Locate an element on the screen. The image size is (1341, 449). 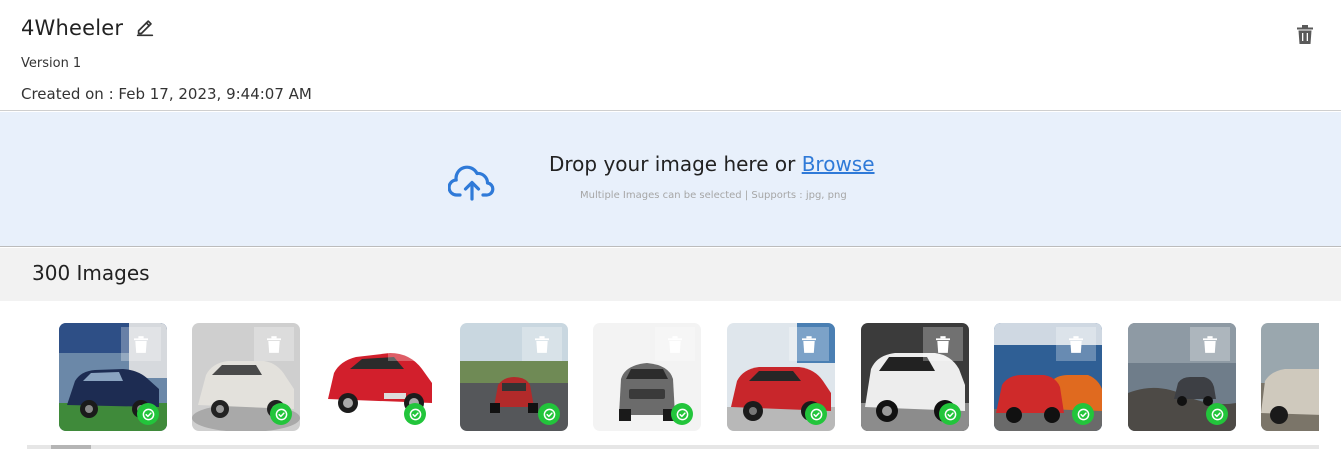
dataset-title: 4Wheeler is located at coordinates (72, 28).